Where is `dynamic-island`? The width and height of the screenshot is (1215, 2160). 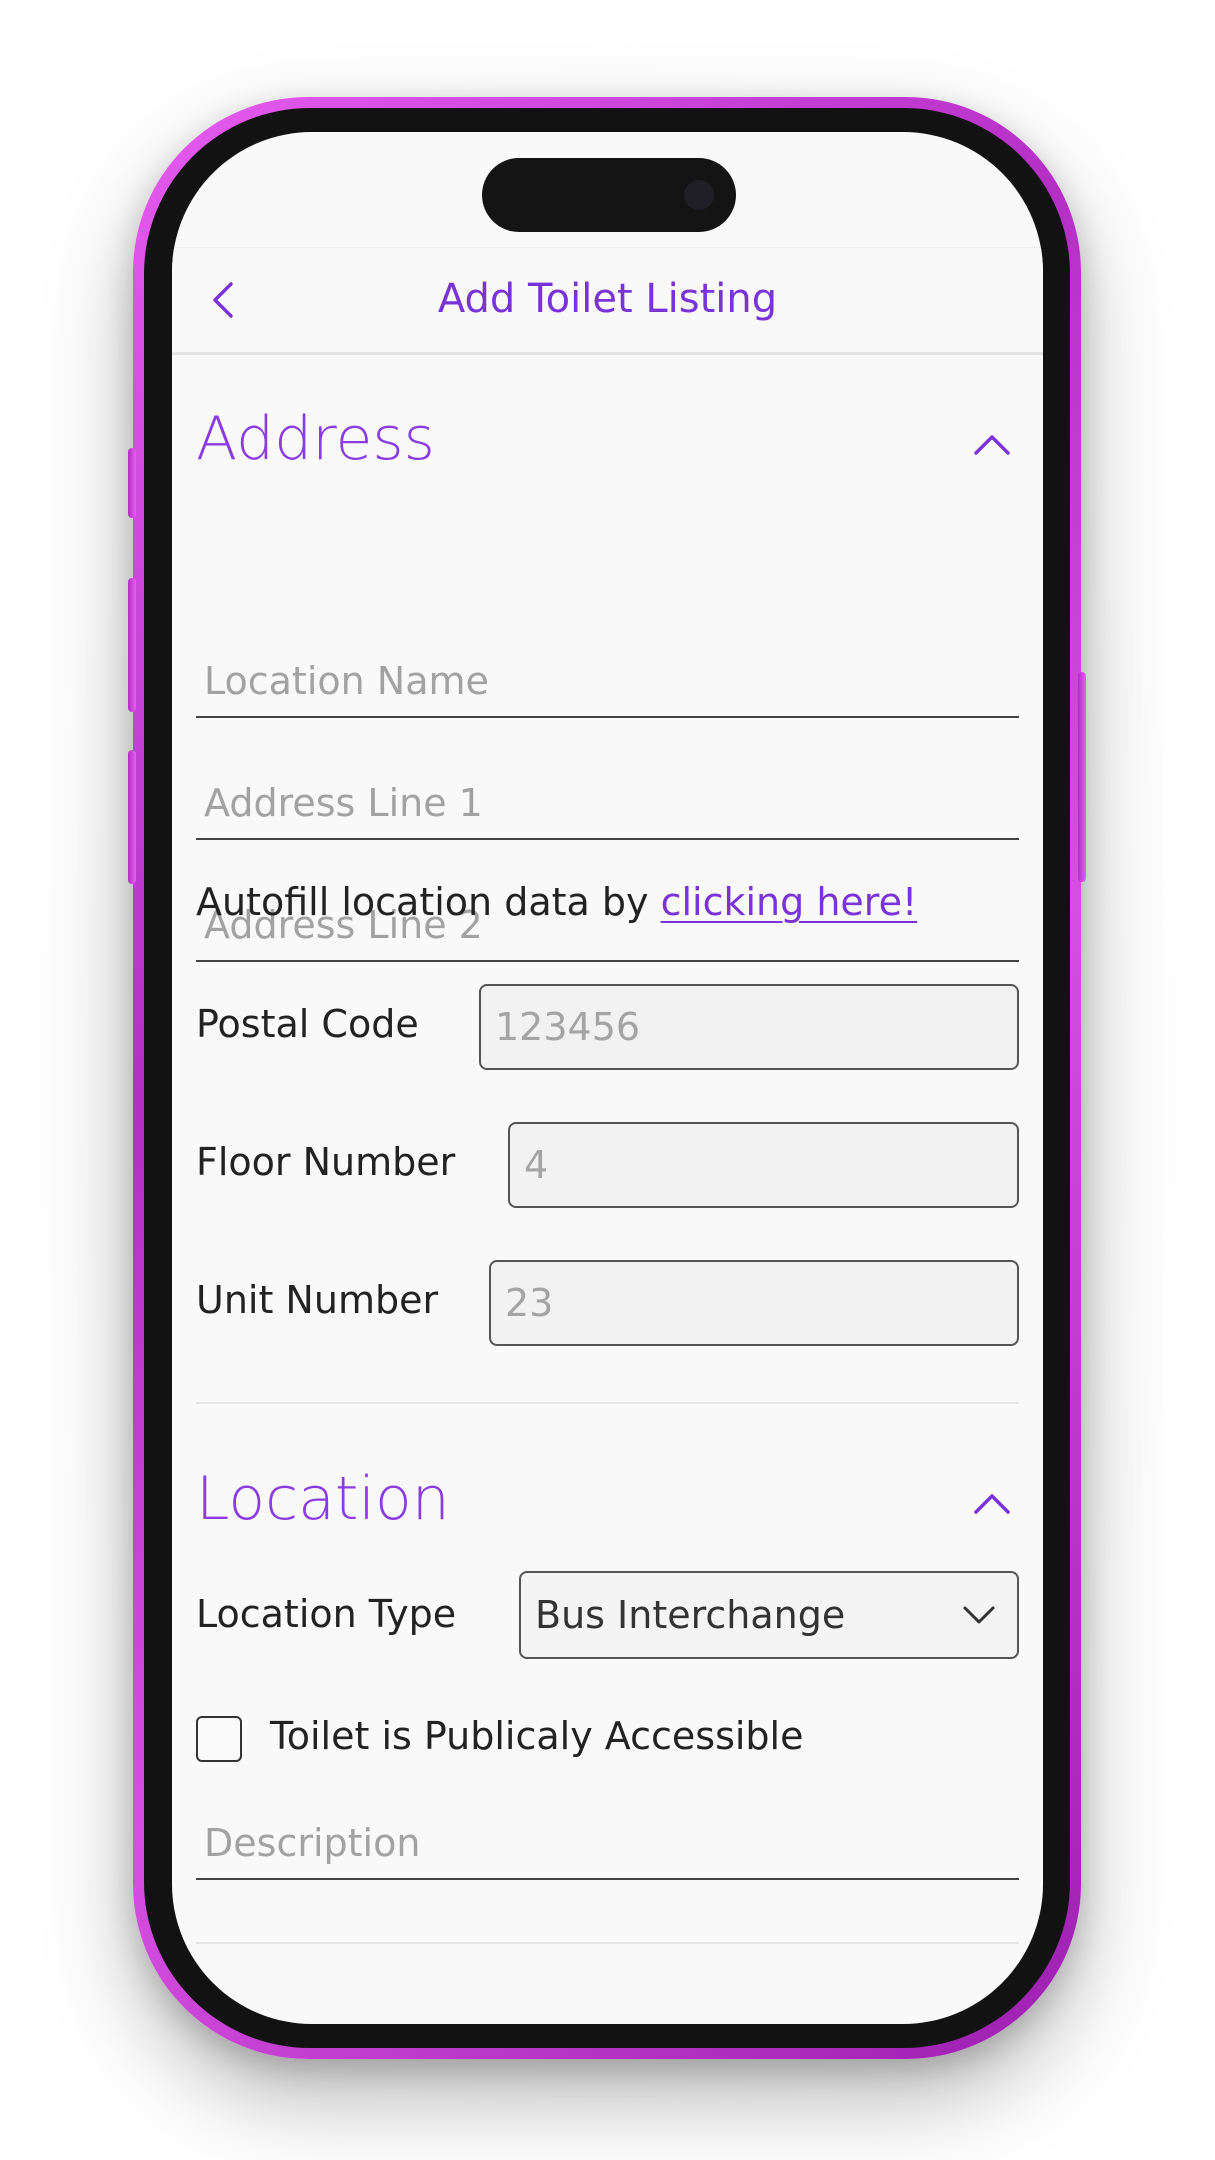 dynamic-island is located at coordinates (609, 195).